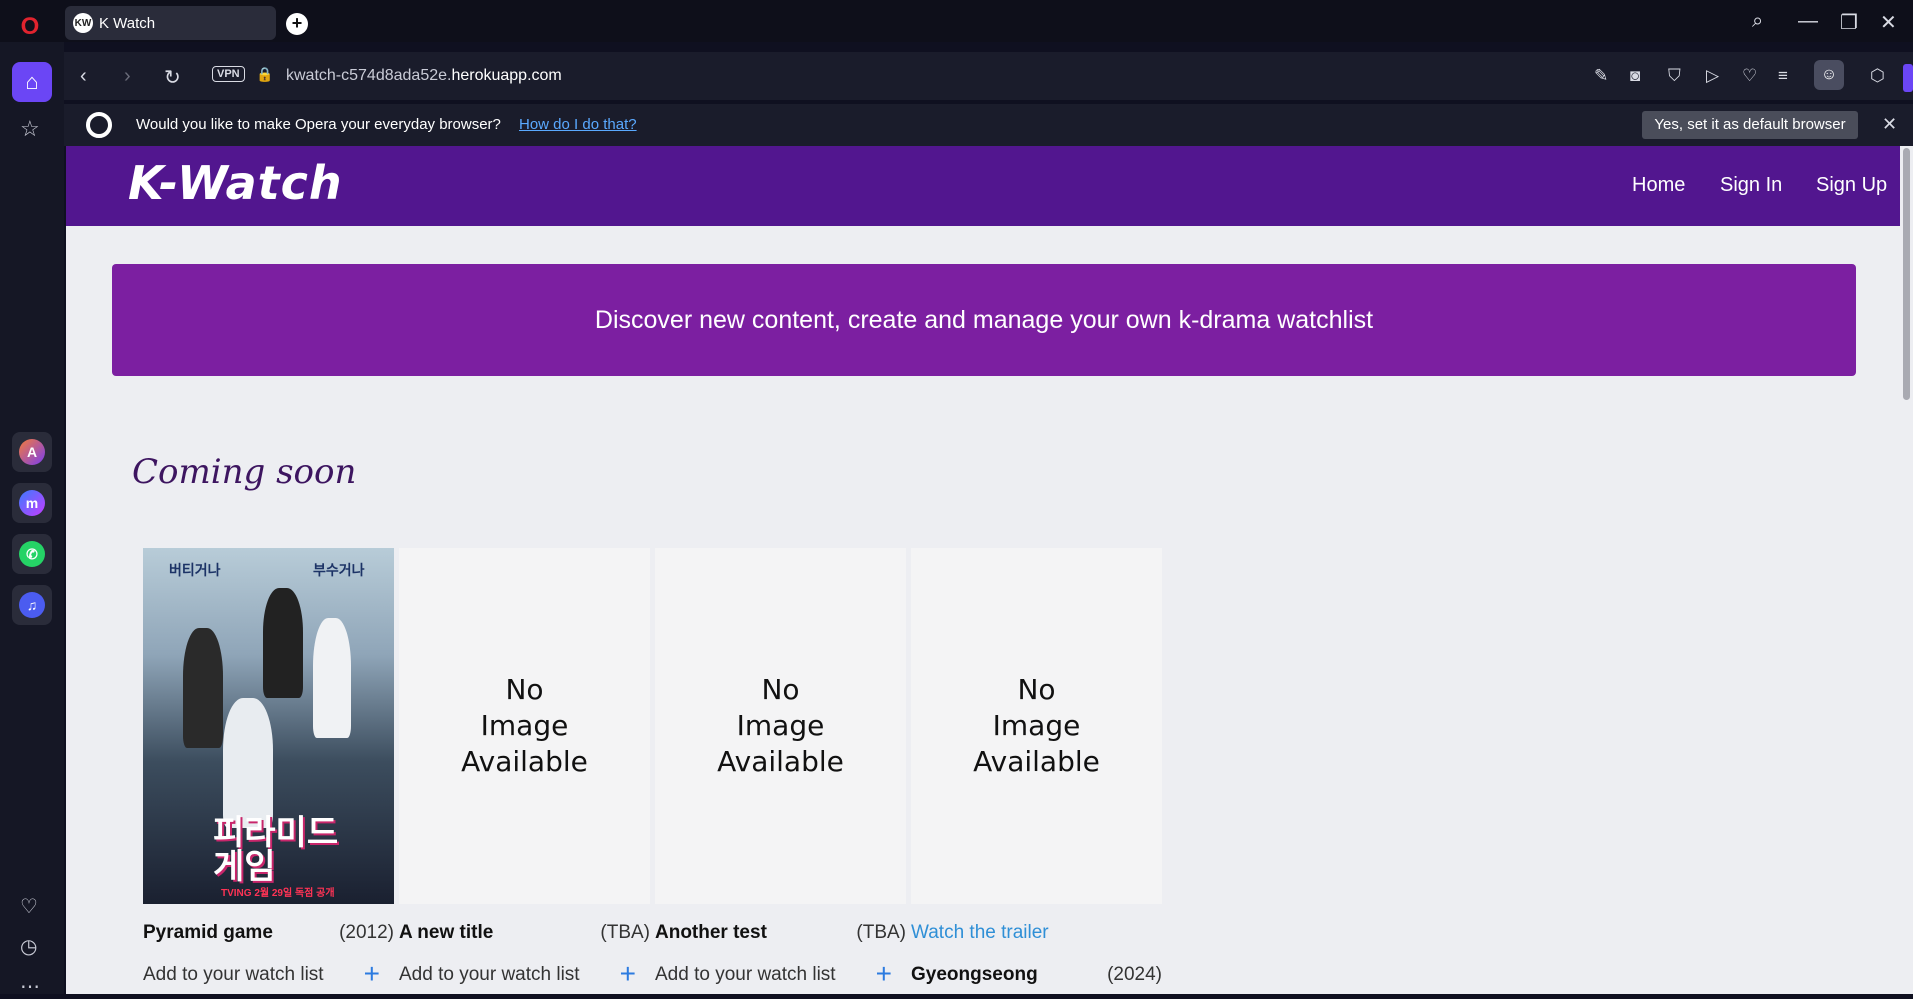 This screenshot has width=1913, height=999. I want to click on whatsapp-icon: ✆, so click(32, 554).